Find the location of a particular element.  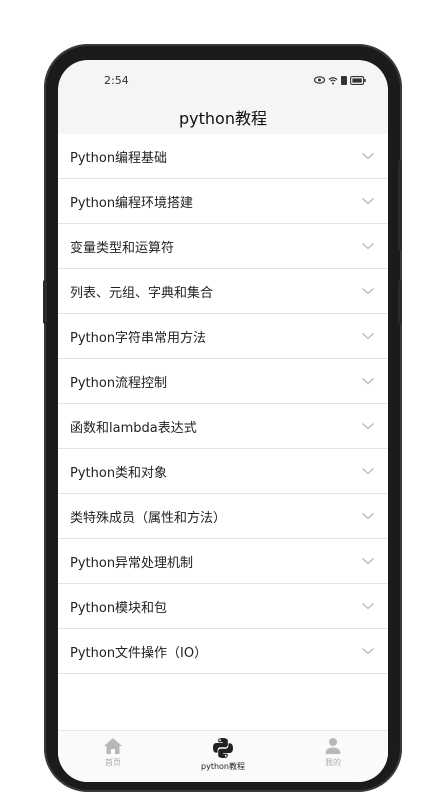

list-item-label: 变量类型和运算符 is located at coordinates (122, 248).